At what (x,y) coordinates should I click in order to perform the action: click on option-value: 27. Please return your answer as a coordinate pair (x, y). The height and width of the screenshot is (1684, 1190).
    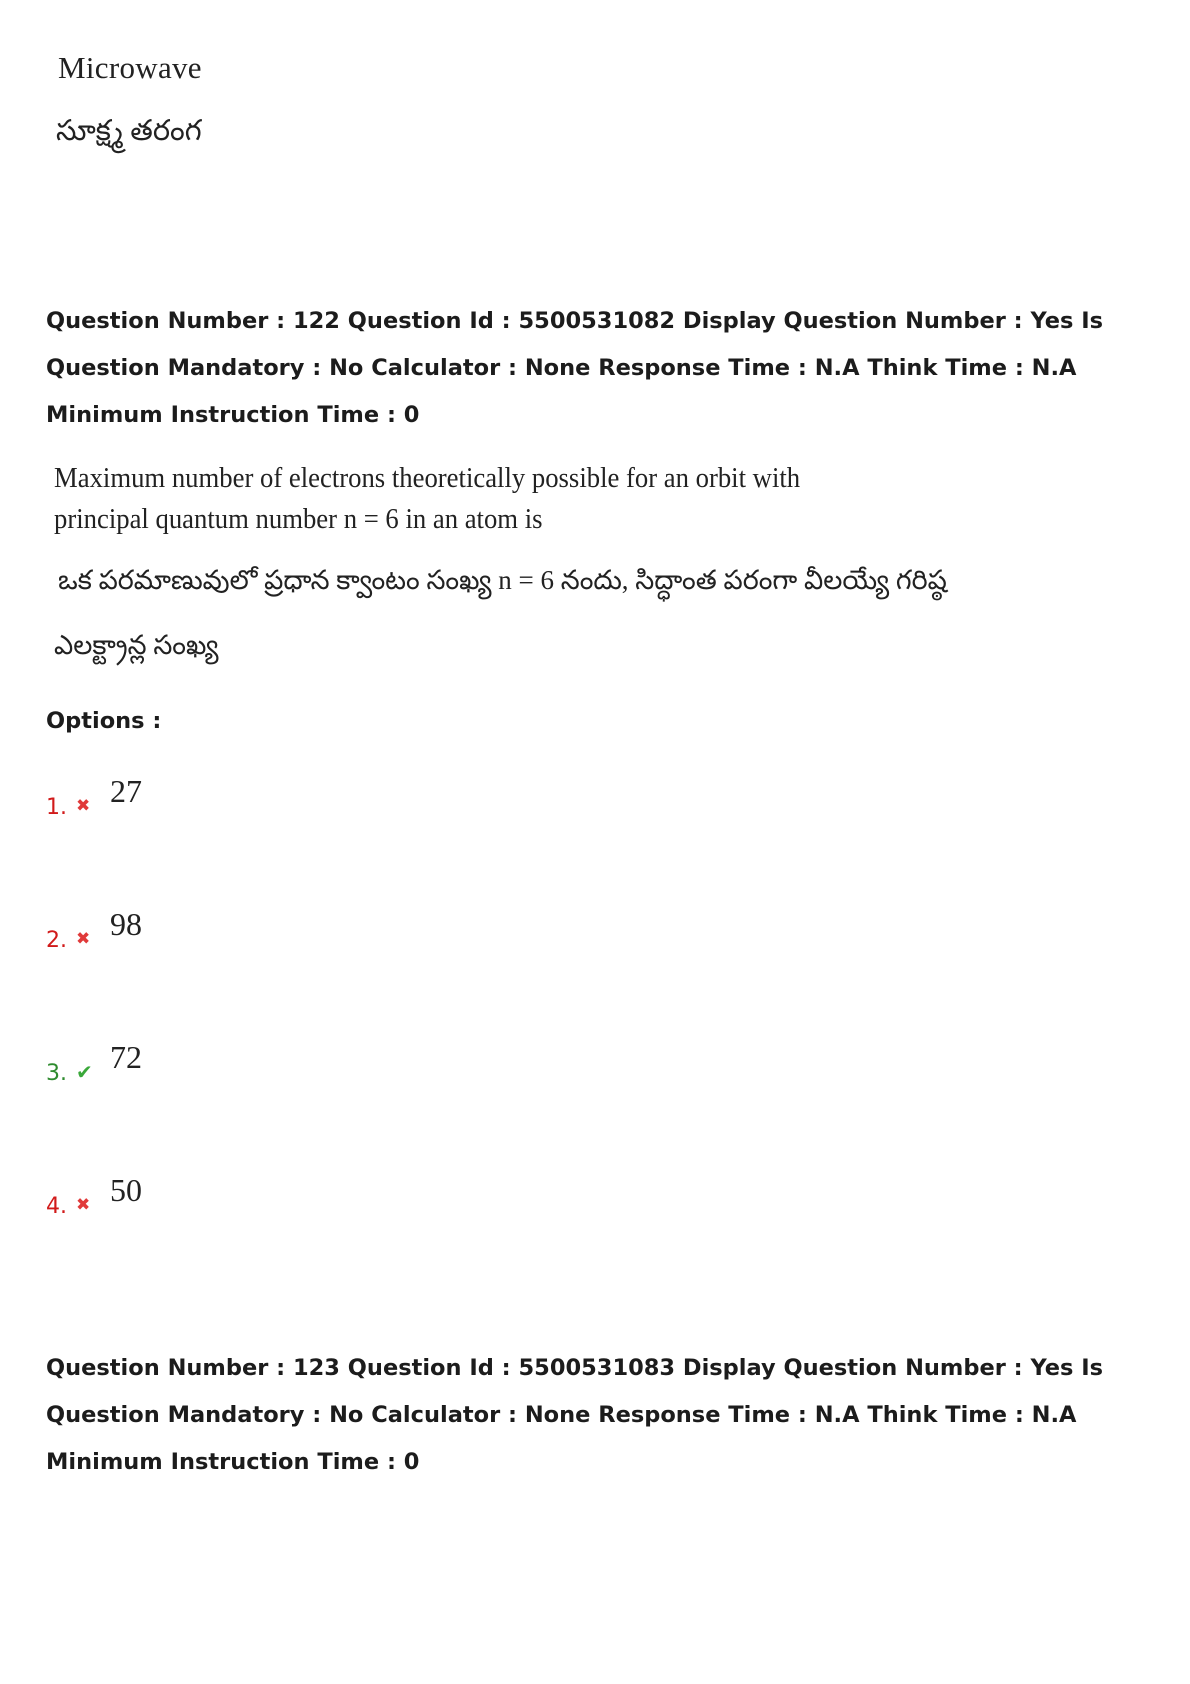
    Looking at the image, I should click on (126, 791).